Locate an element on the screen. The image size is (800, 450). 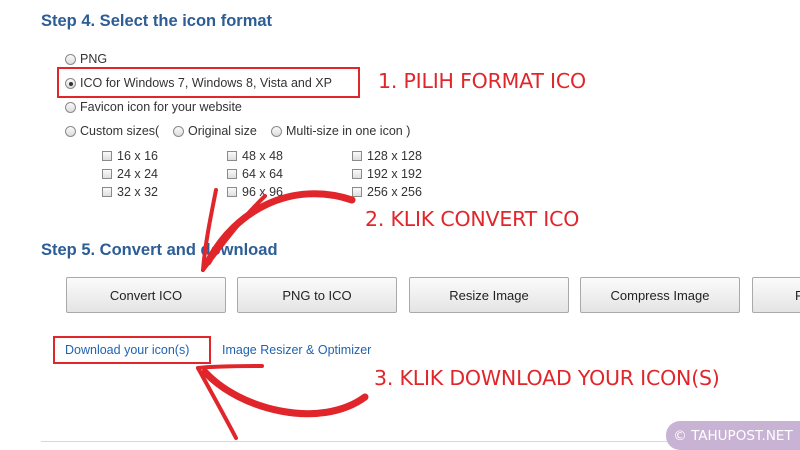
download-icons-link: Download your icon(s) is located at coordinates (127, 350).